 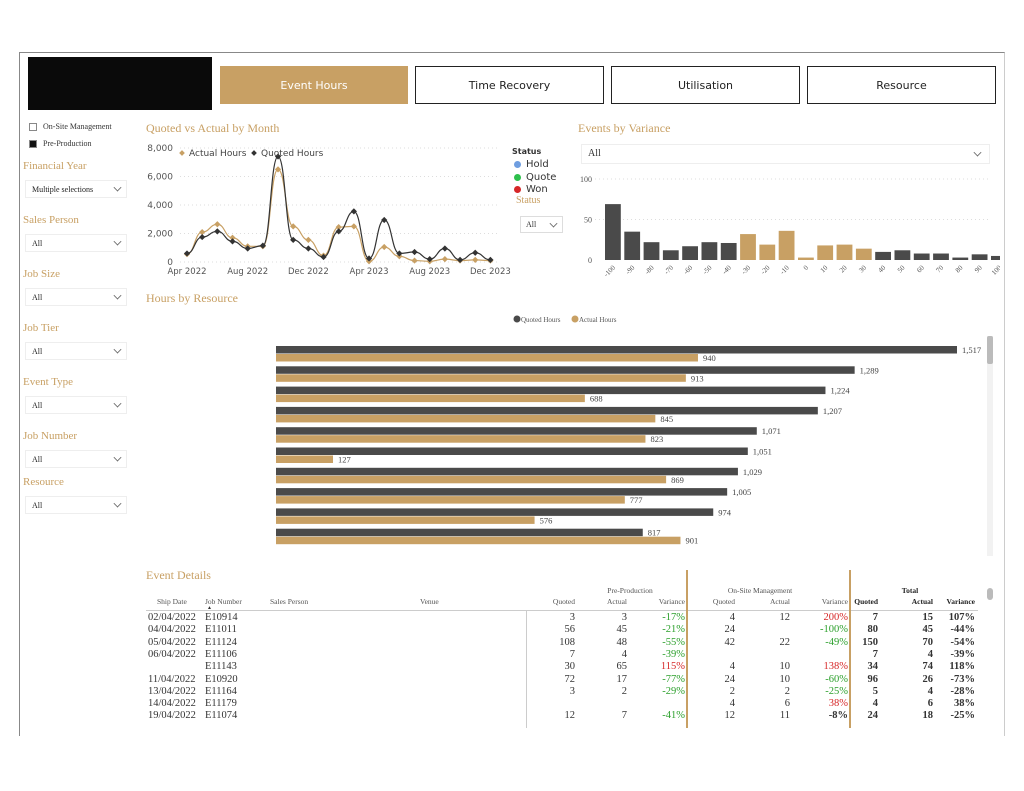 What do you see at coordinates (500, 630) in the screenshot?
I see `table-row: 04/04/2022 E11011 56 45 -21% 24 -100% 80 45 -44%` at bounding box center [500, 630].